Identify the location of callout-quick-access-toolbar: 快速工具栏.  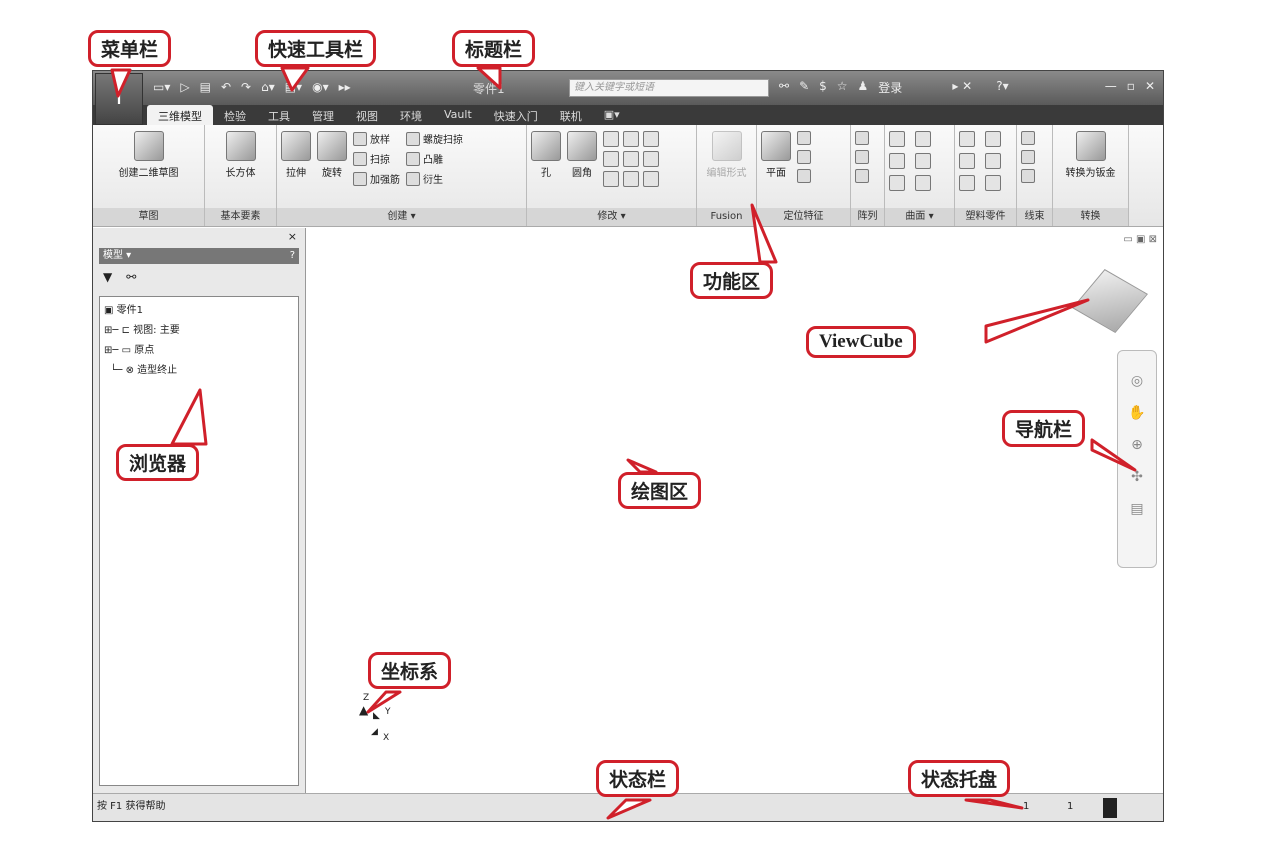
(316, 48).